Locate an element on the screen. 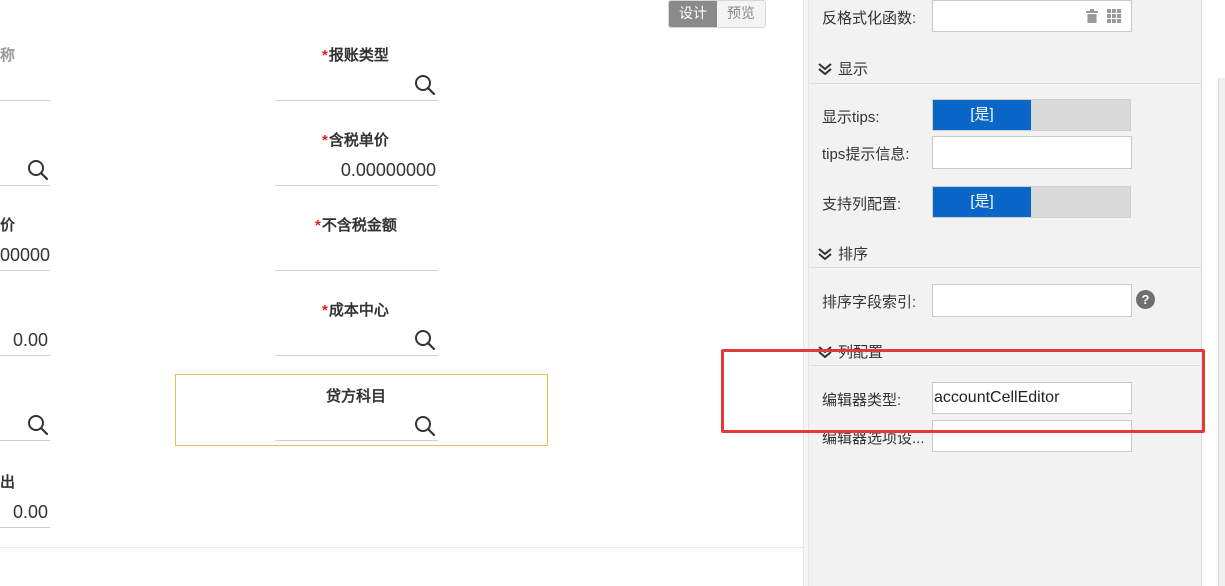  field-label-out-partial: 出 is located at coordinates (8, 482).